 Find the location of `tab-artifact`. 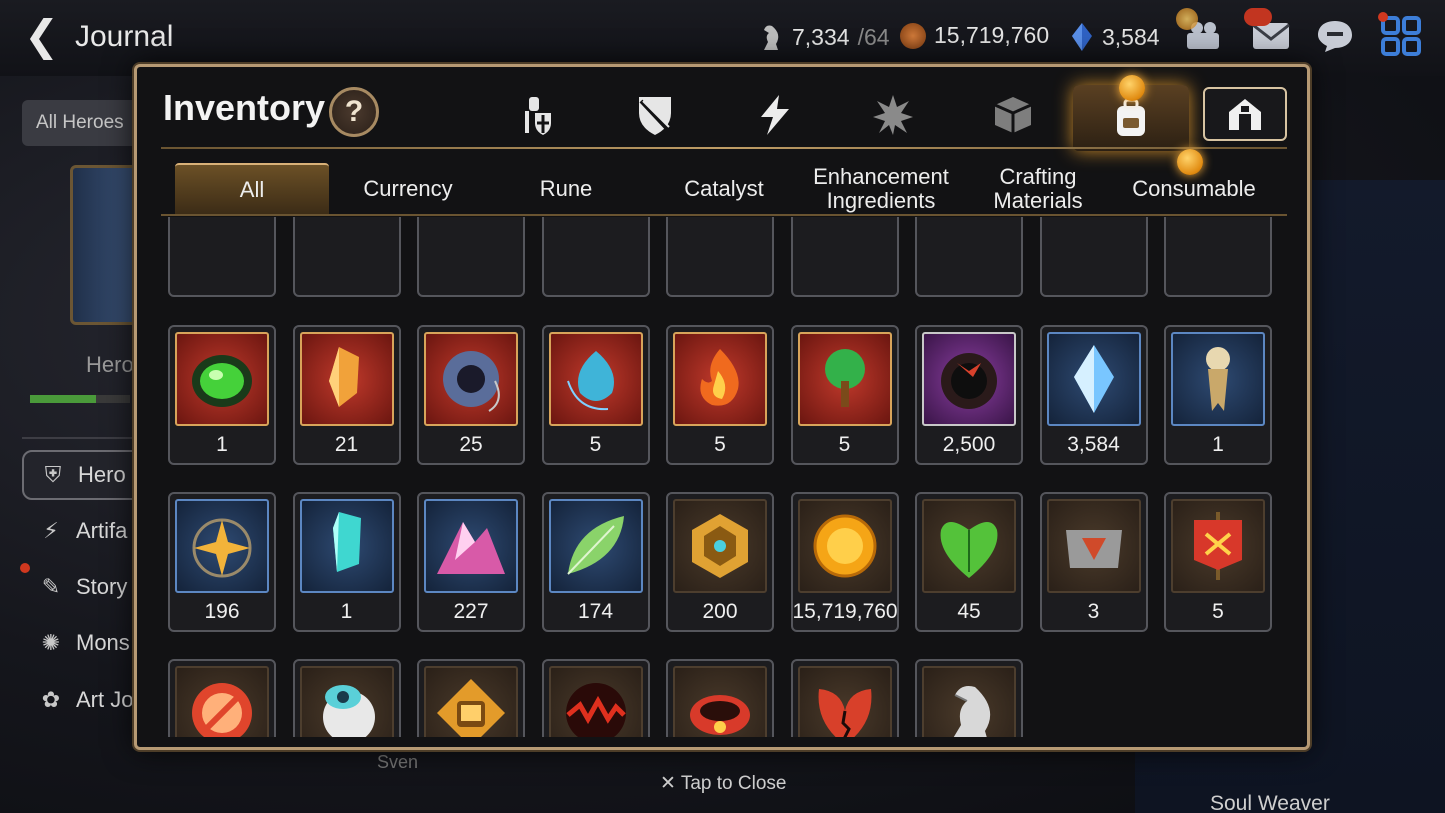

tab-artifact is located at coordinates (775, 115).